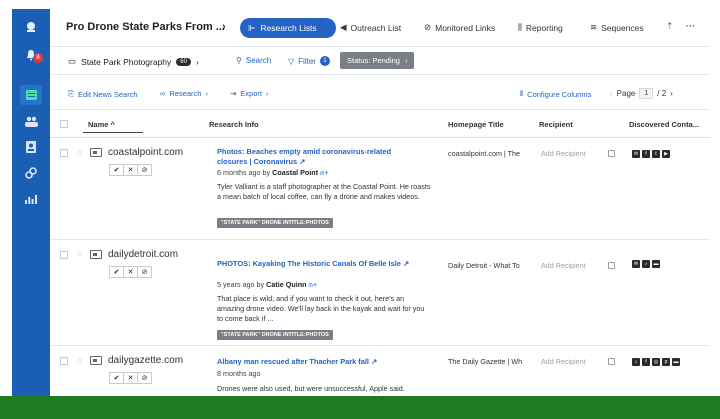  What do you see at coordinates (234, 124) in the screenshot?
I see `column-research-info: Research Info` at bounding box center [234, 124].